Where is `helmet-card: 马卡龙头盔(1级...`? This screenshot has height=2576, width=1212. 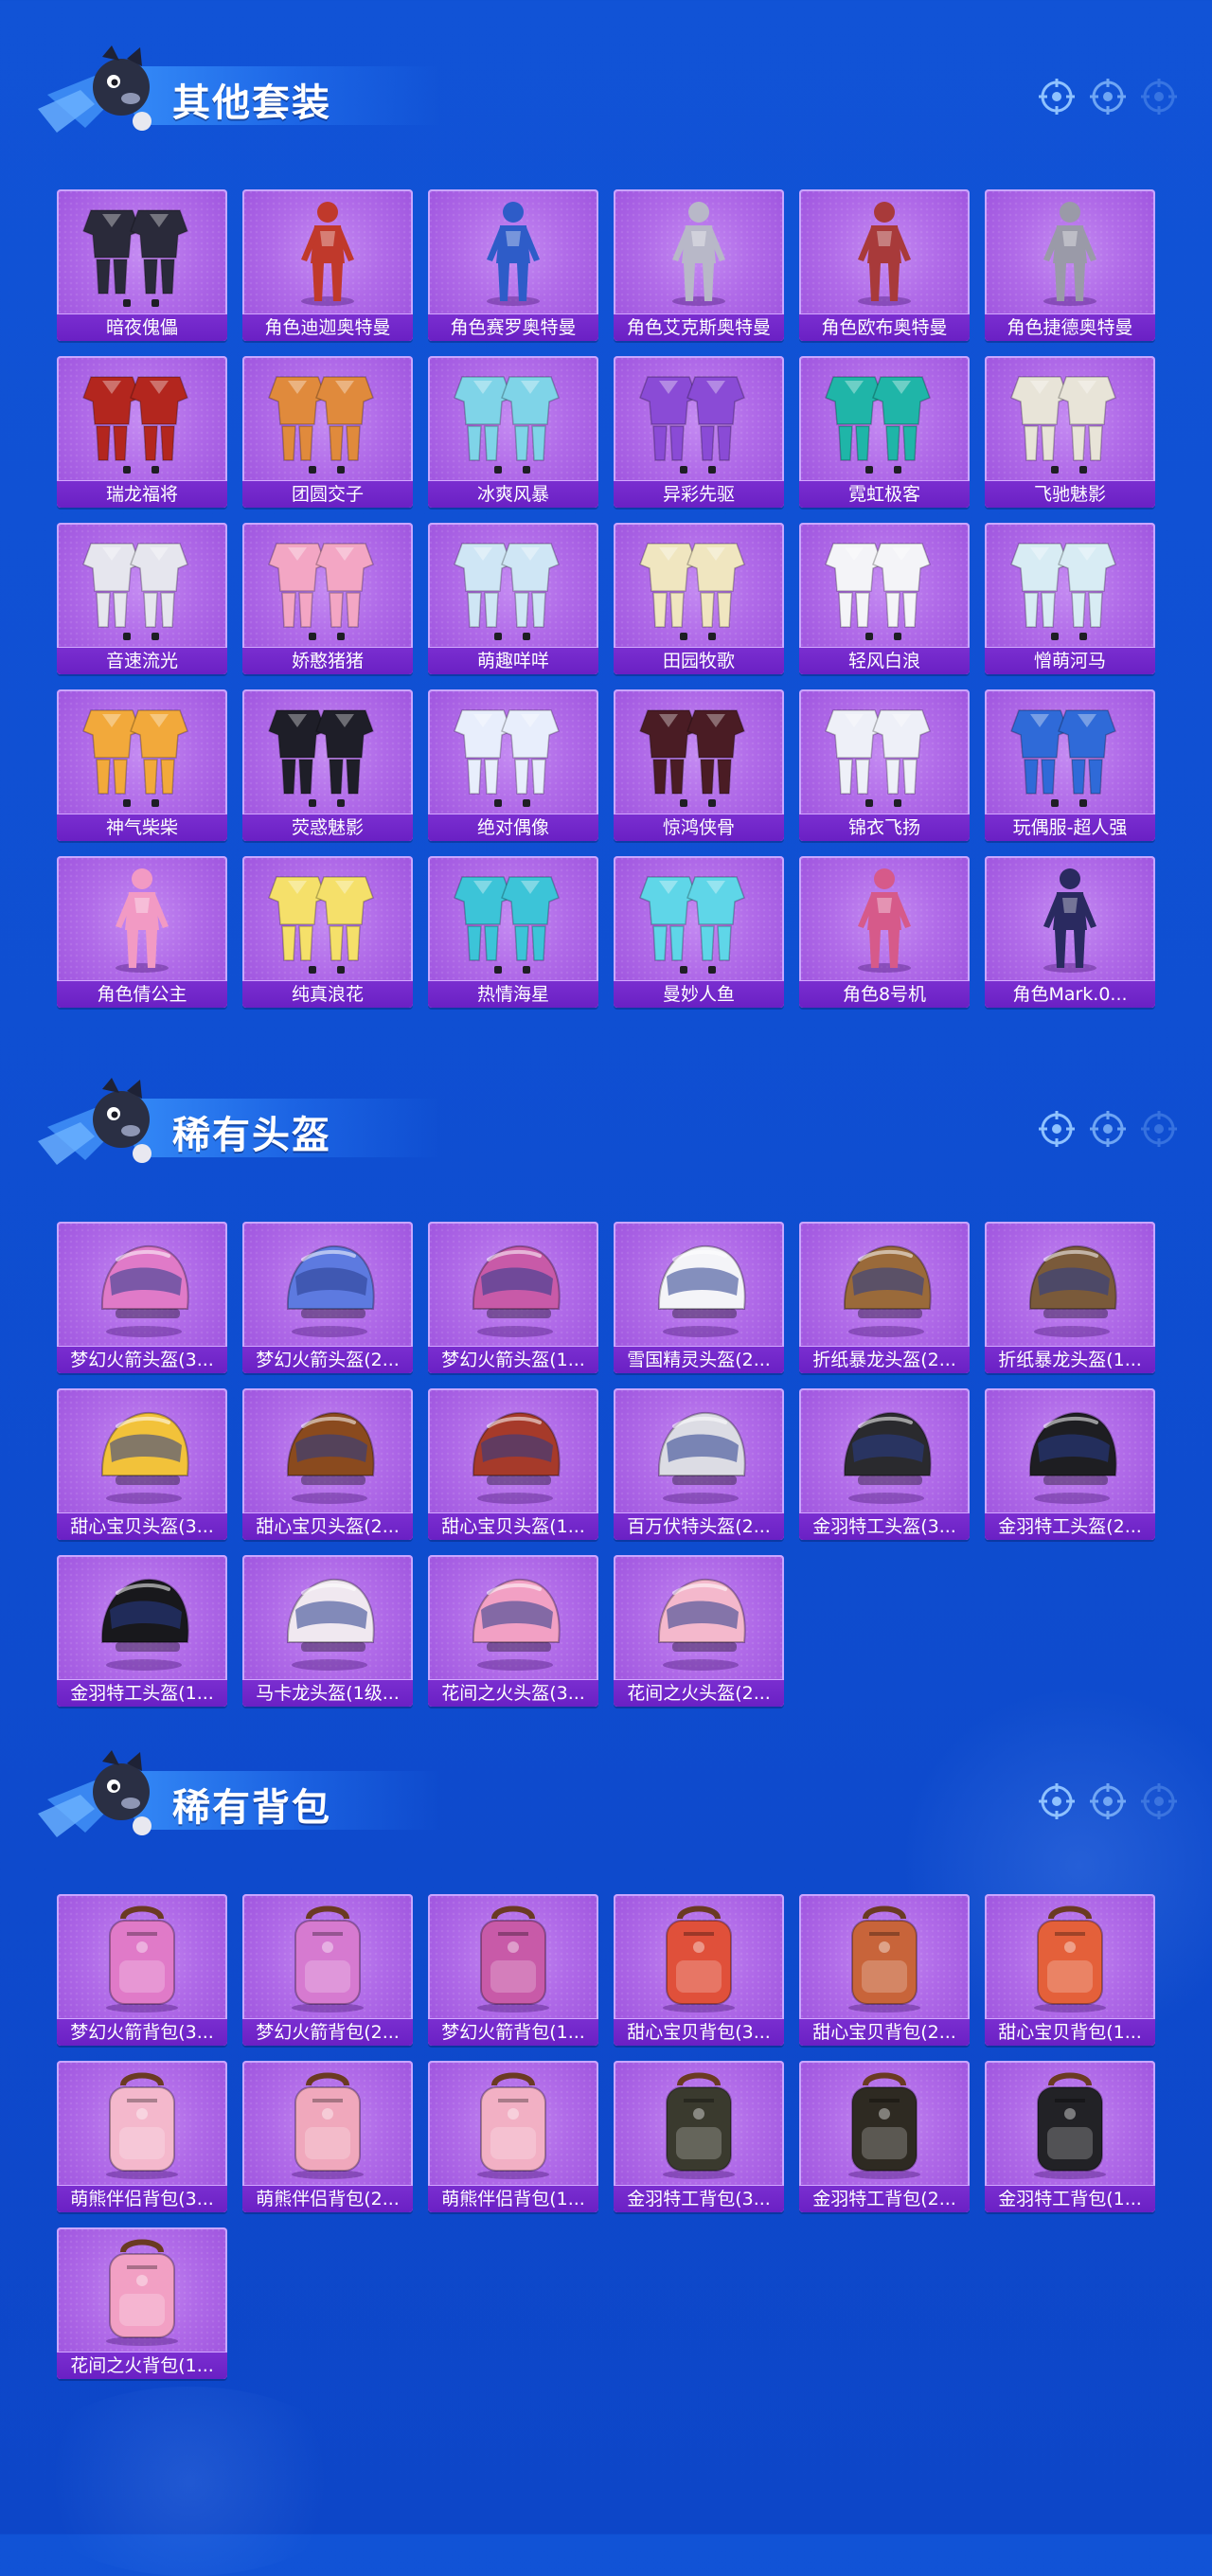 helmet-card: 马卡龙头盔(1级... is located at coordinates (327, 1631).